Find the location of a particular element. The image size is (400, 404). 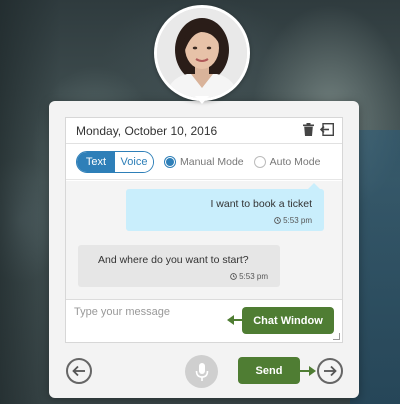

chat-window-callout: Chat Window is located at coordinates (288, 320).